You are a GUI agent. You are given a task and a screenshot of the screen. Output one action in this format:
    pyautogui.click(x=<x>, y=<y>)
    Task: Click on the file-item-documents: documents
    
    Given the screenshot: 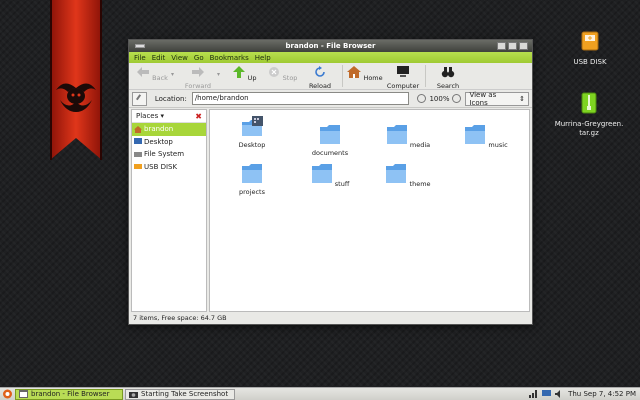 What is the action you would take?
    pyautogui.click(x=330, y=140)
    